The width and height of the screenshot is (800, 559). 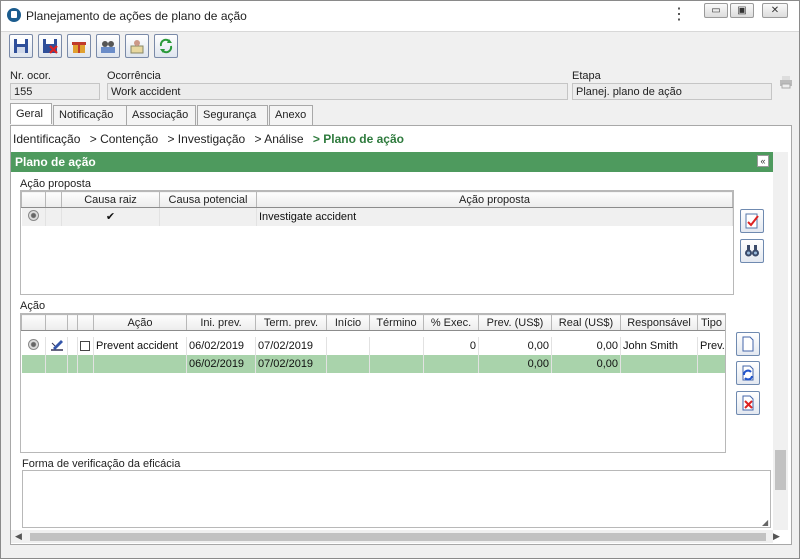 What do you see at coordinates (110, 216) in the screenshot?
I see `root-cause-check-icon: ✔` at bounding box center [110, 216].